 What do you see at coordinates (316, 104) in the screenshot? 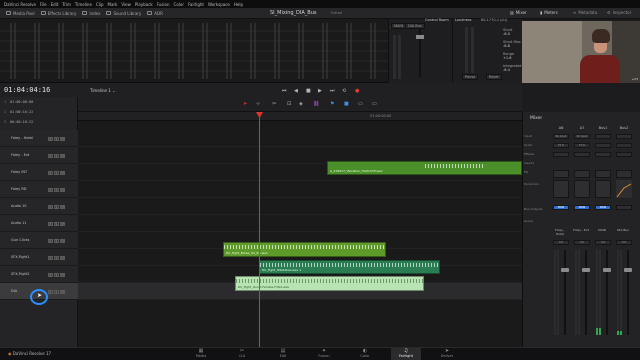
I see `link-button: ⛓` at bounding box center [316, 104].